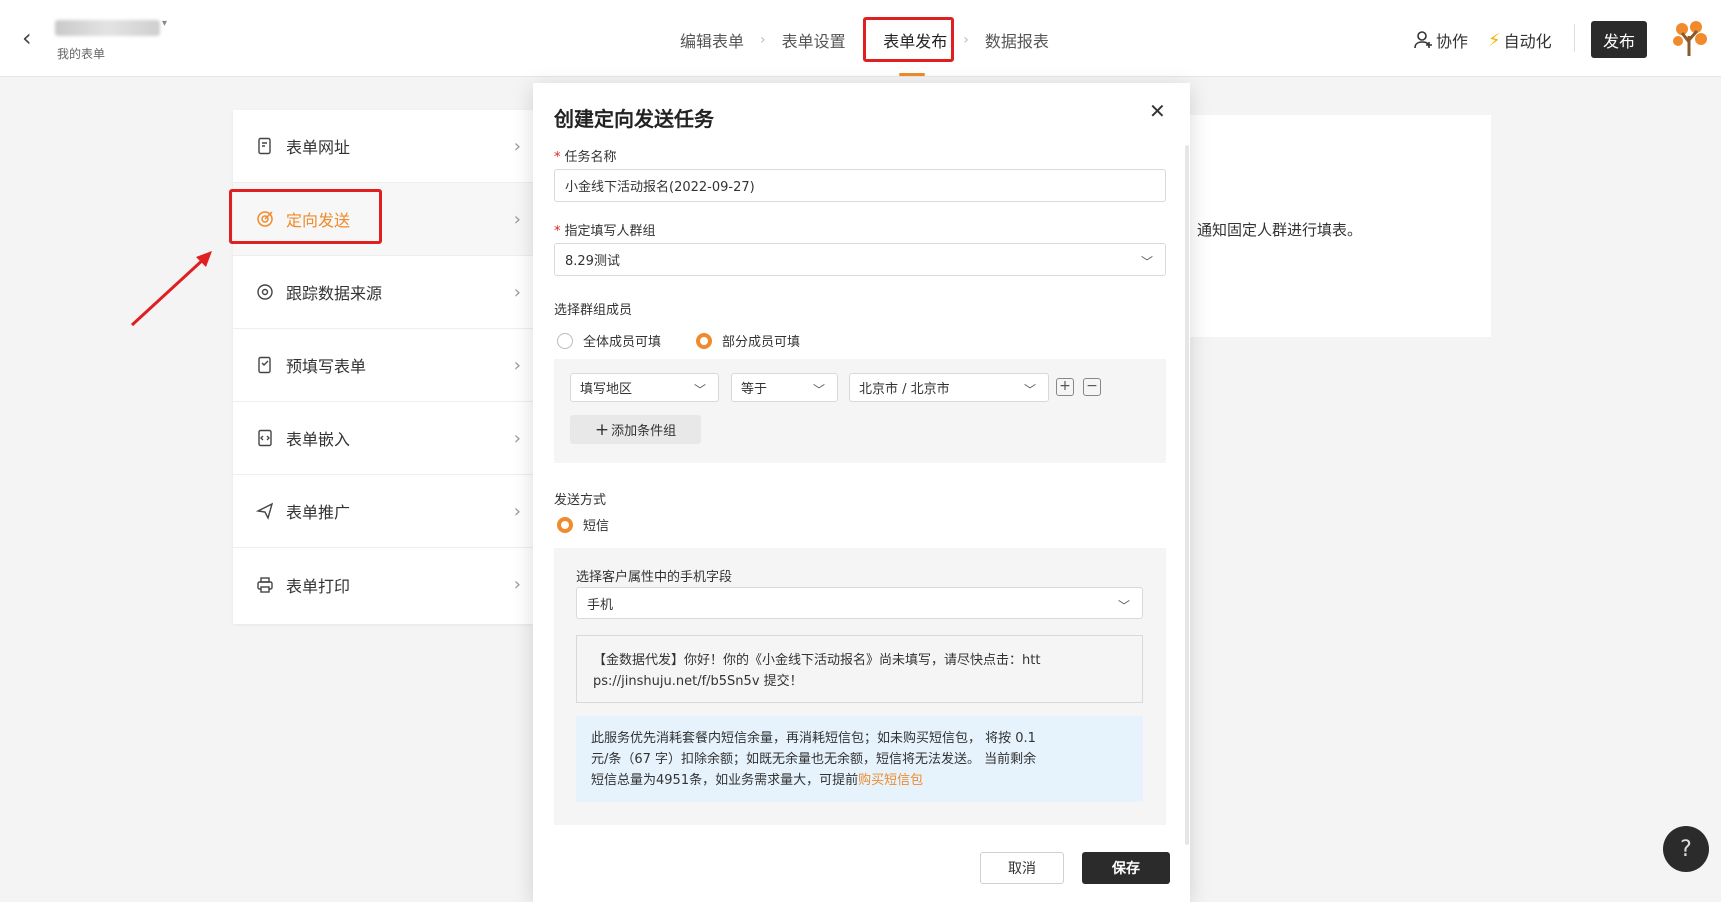 Image resolution: width=1721 pixels, height=902 pixels. Describe the element at coordinates (1574, 38) in the screenshot. I see `divider` at that location.